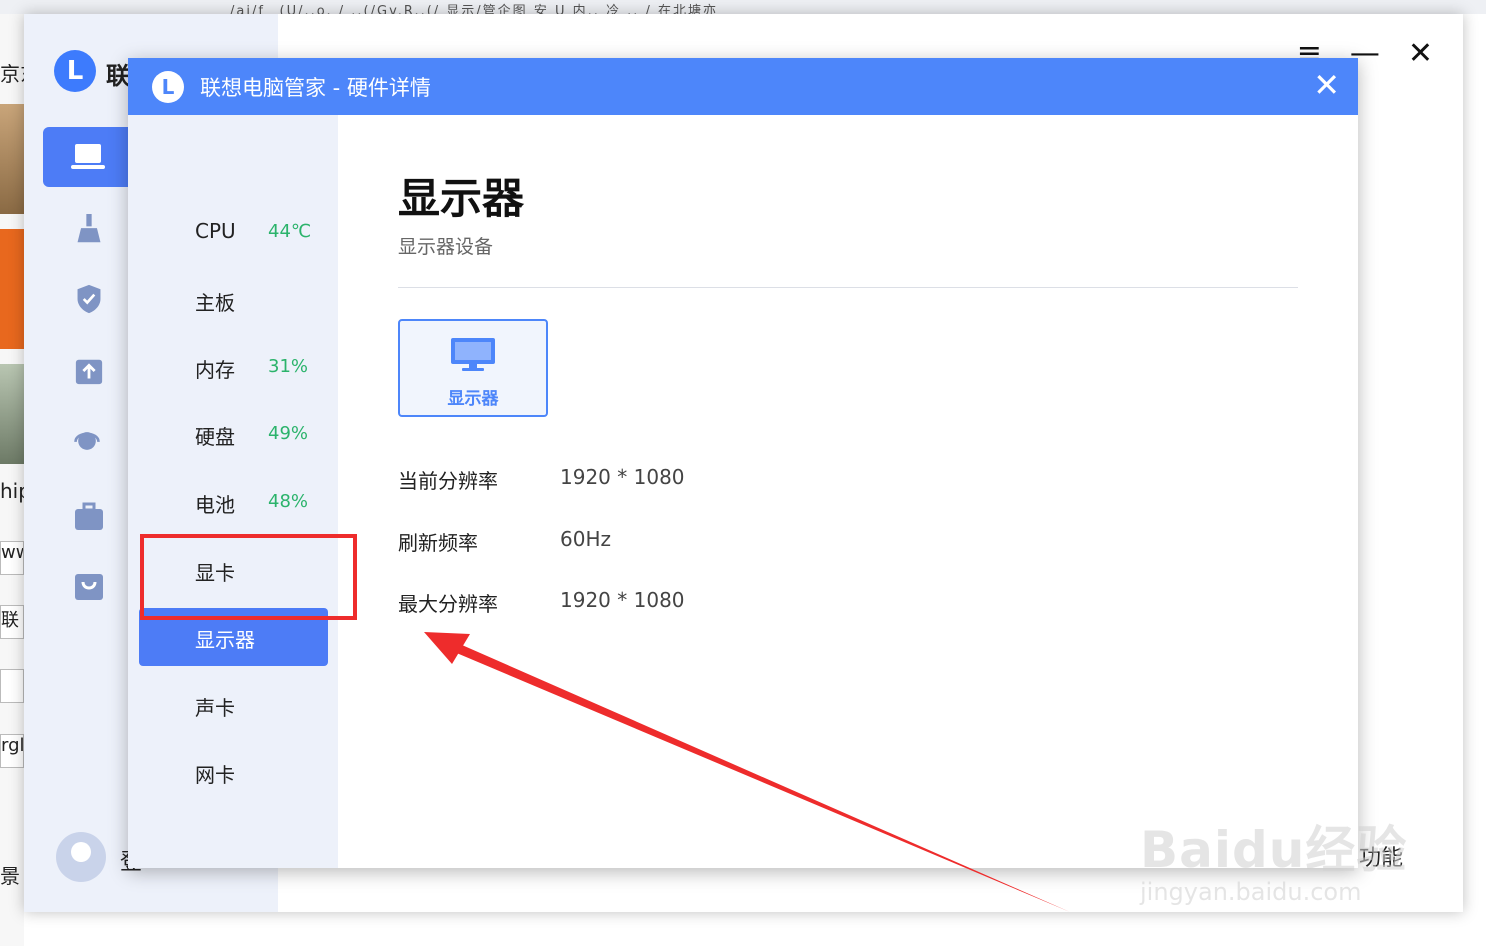 The image size is (1486, 946). I want to click on watermark-main: Baidu经验, so click(1274, 850).